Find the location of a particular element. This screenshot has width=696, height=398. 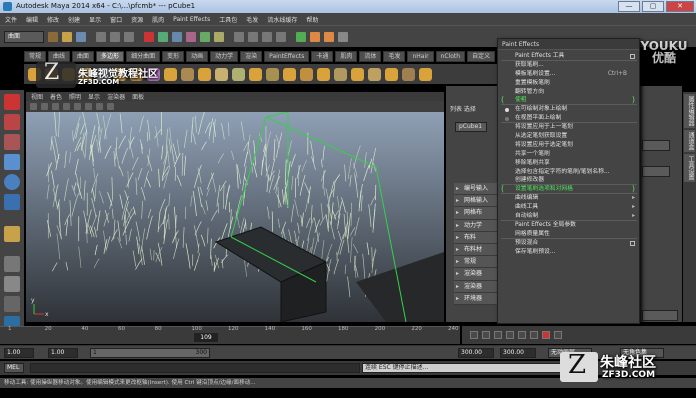

select-joints-icon is located at coordinates (177, 36).